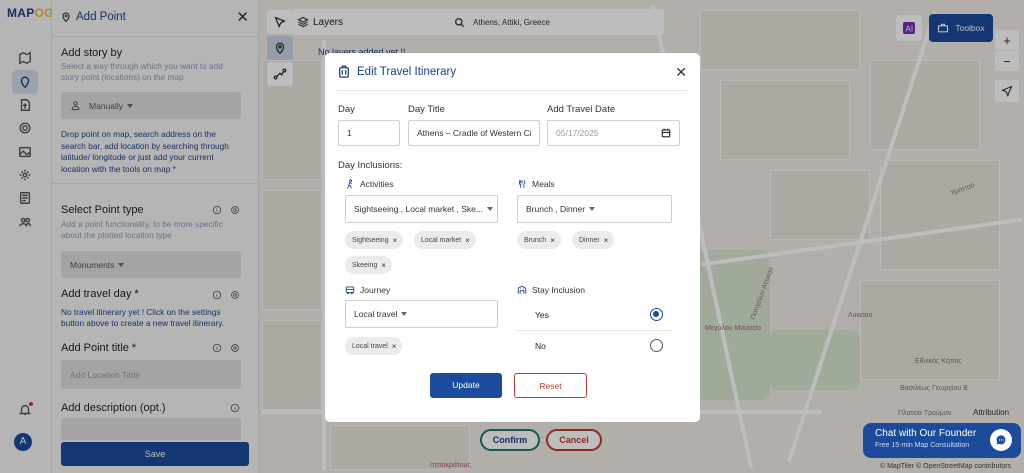  Describe the element at coordinates (512, 72) in the screenshot. I see `modal-header: Edit Travel Itinerary` at that location.